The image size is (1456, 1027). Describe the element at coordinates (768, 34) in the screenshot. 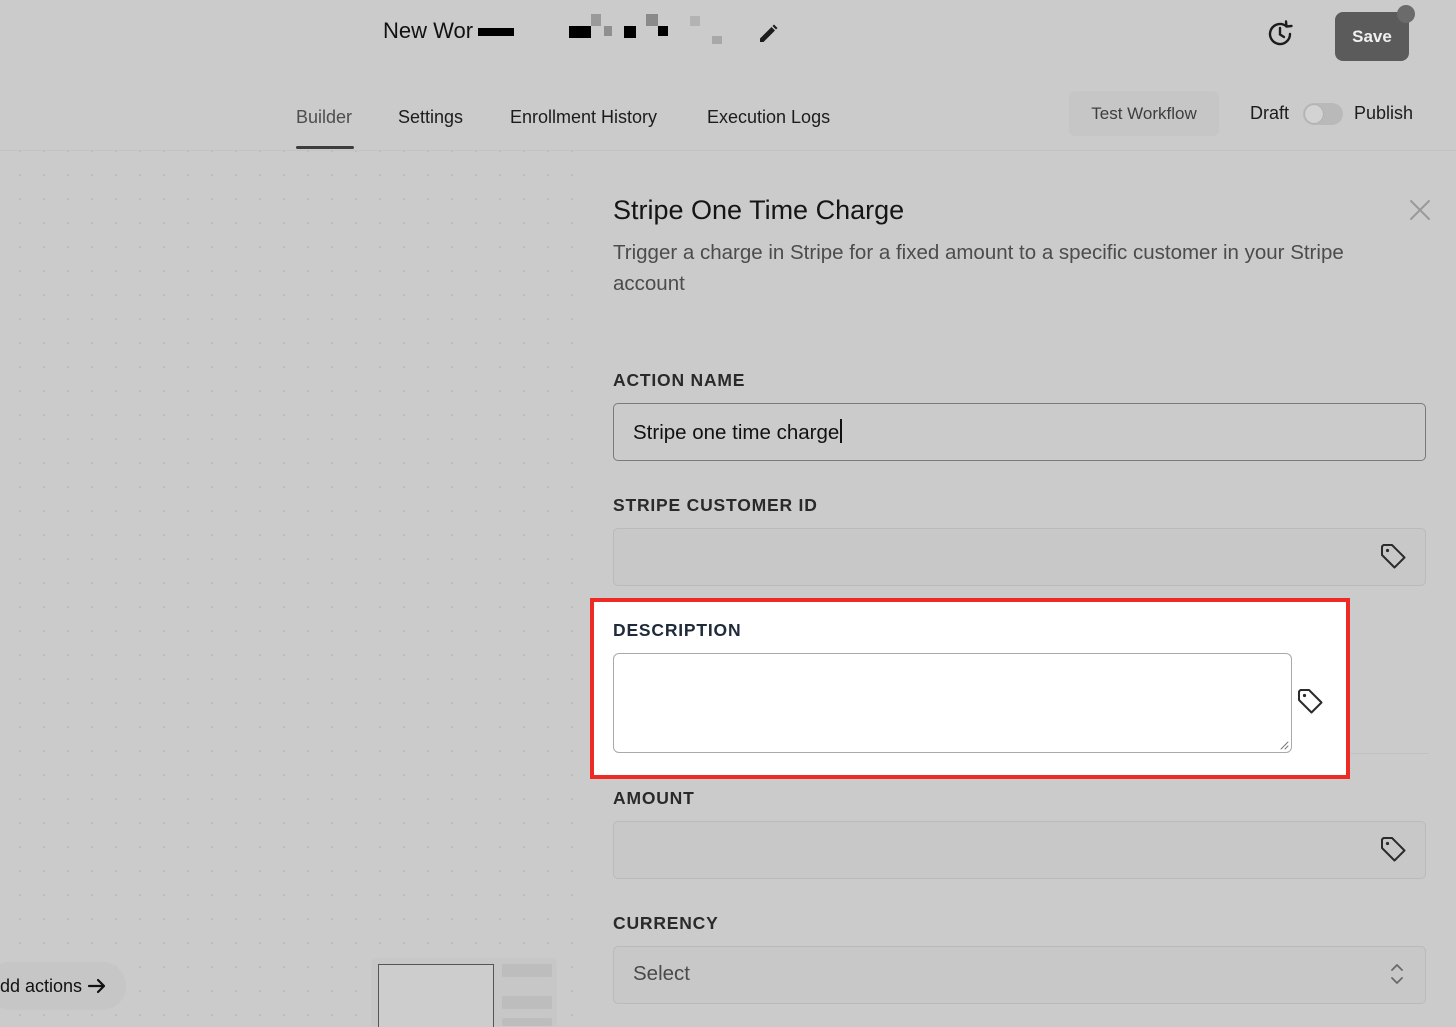

I see `edit-icon` at that location.